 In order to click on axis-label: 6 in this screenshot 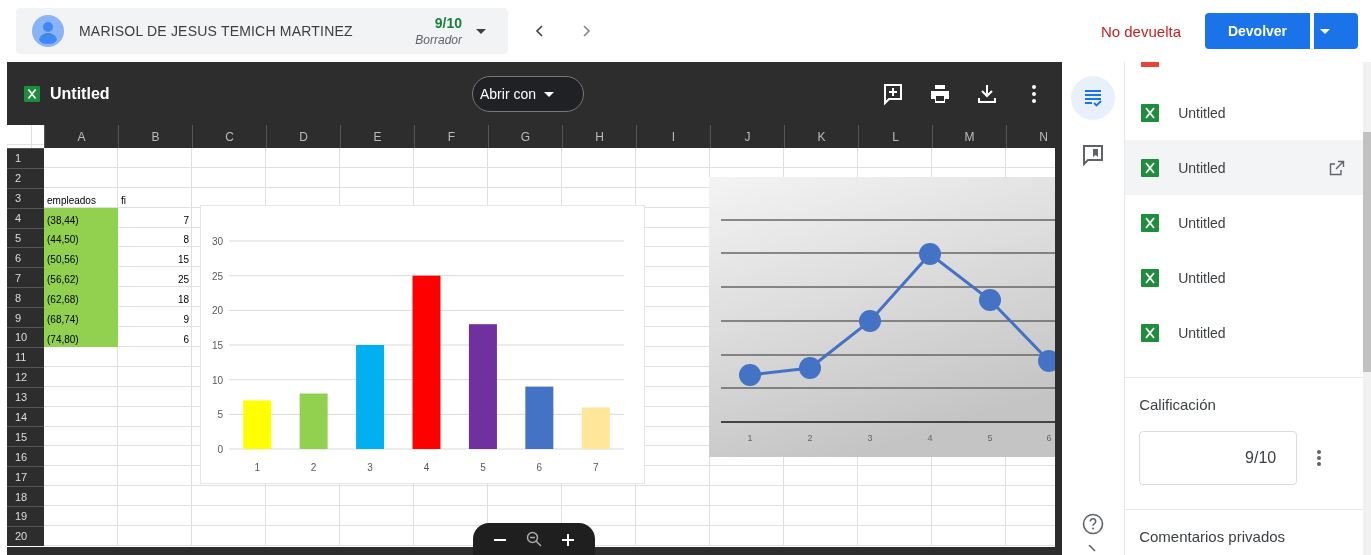, I will do `click(539, 467)`.